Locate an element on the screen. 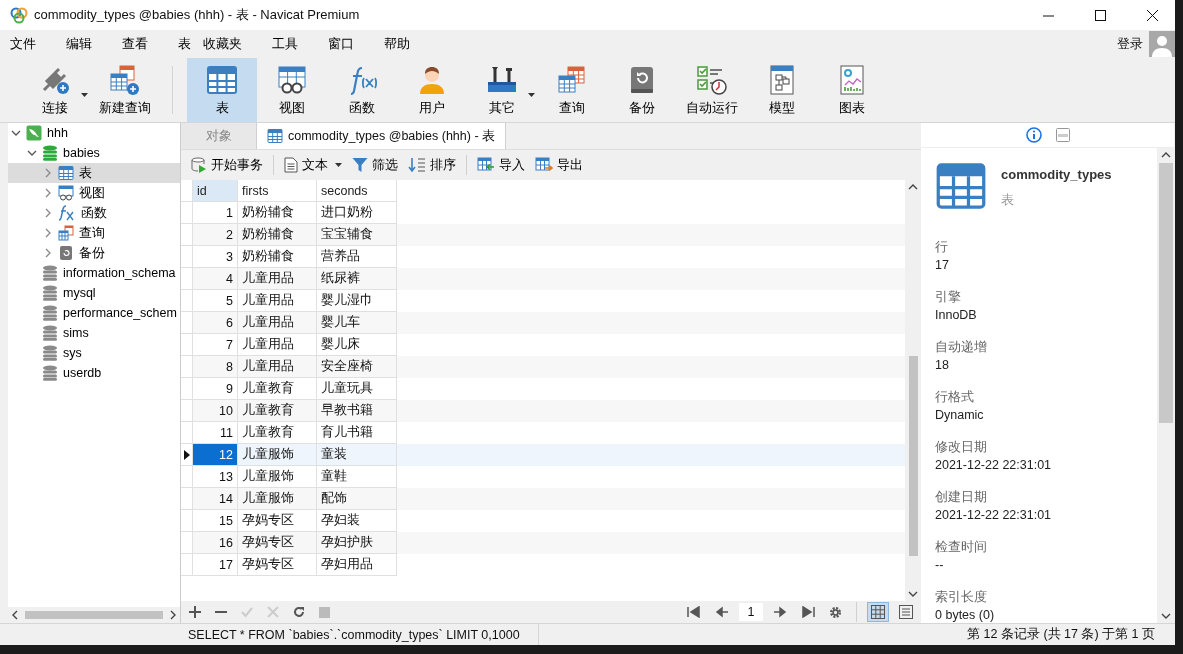 The width and height of the screenshot is (1183, 654). maximize-icon is located at coordinates (1100, 15).